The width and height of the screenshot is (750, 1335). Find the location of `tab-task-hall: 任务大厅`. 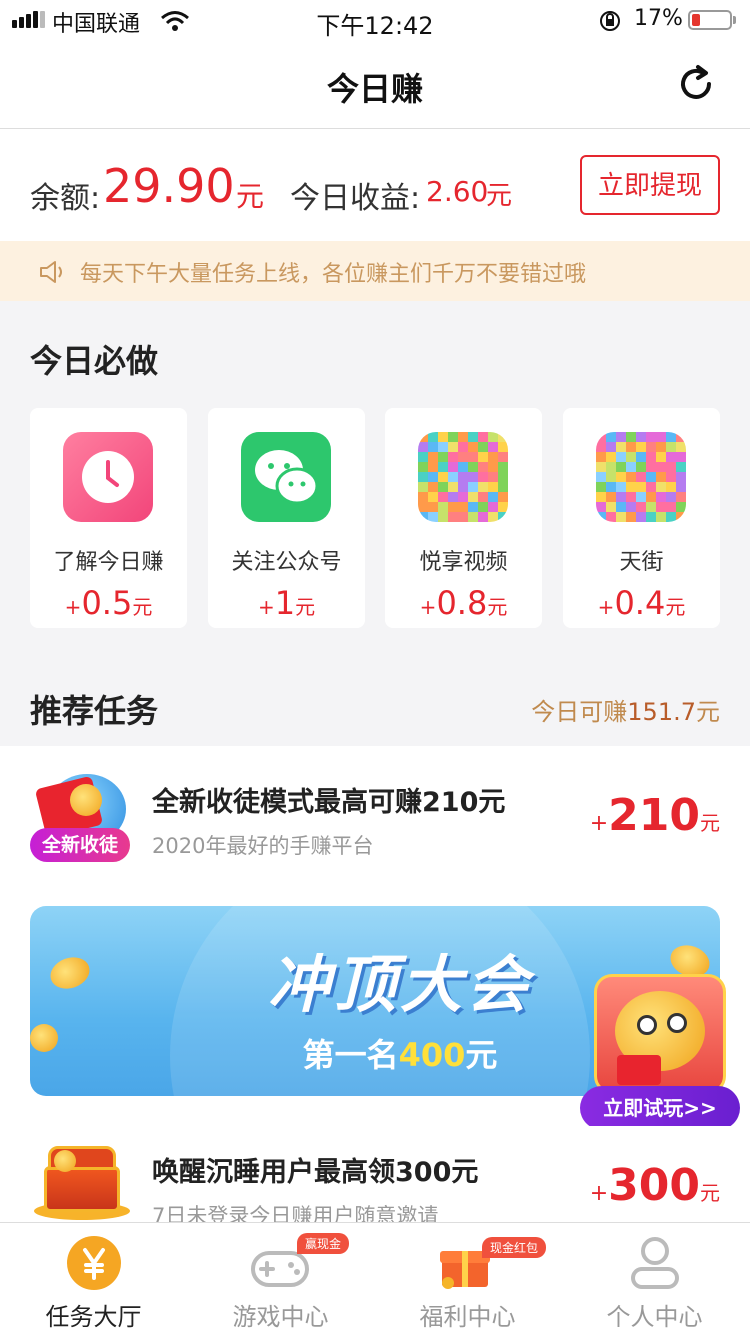

tab-task-hall: 任务大厅 is located at coordinates (93, 1279).